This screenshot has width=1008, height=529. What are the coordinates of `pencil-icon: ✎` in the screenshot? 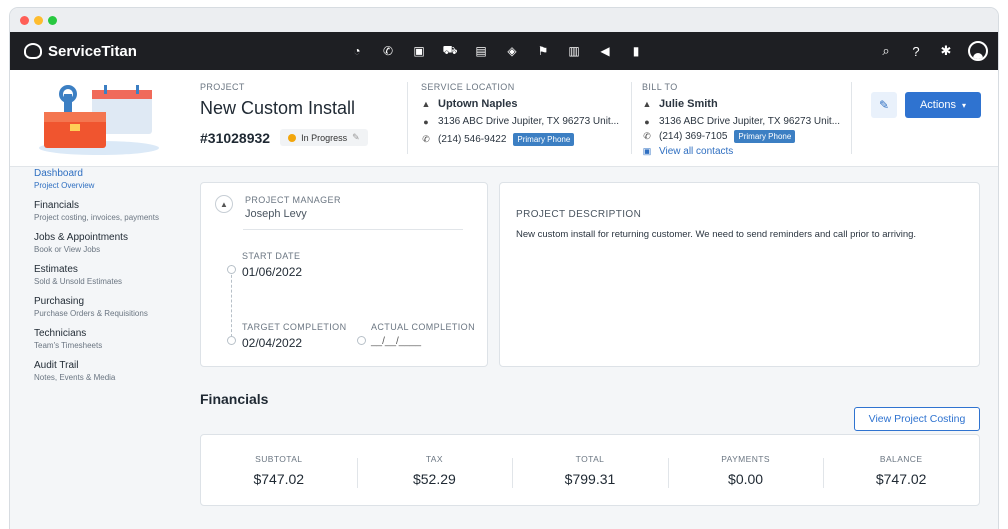 It's located at (356, 137).